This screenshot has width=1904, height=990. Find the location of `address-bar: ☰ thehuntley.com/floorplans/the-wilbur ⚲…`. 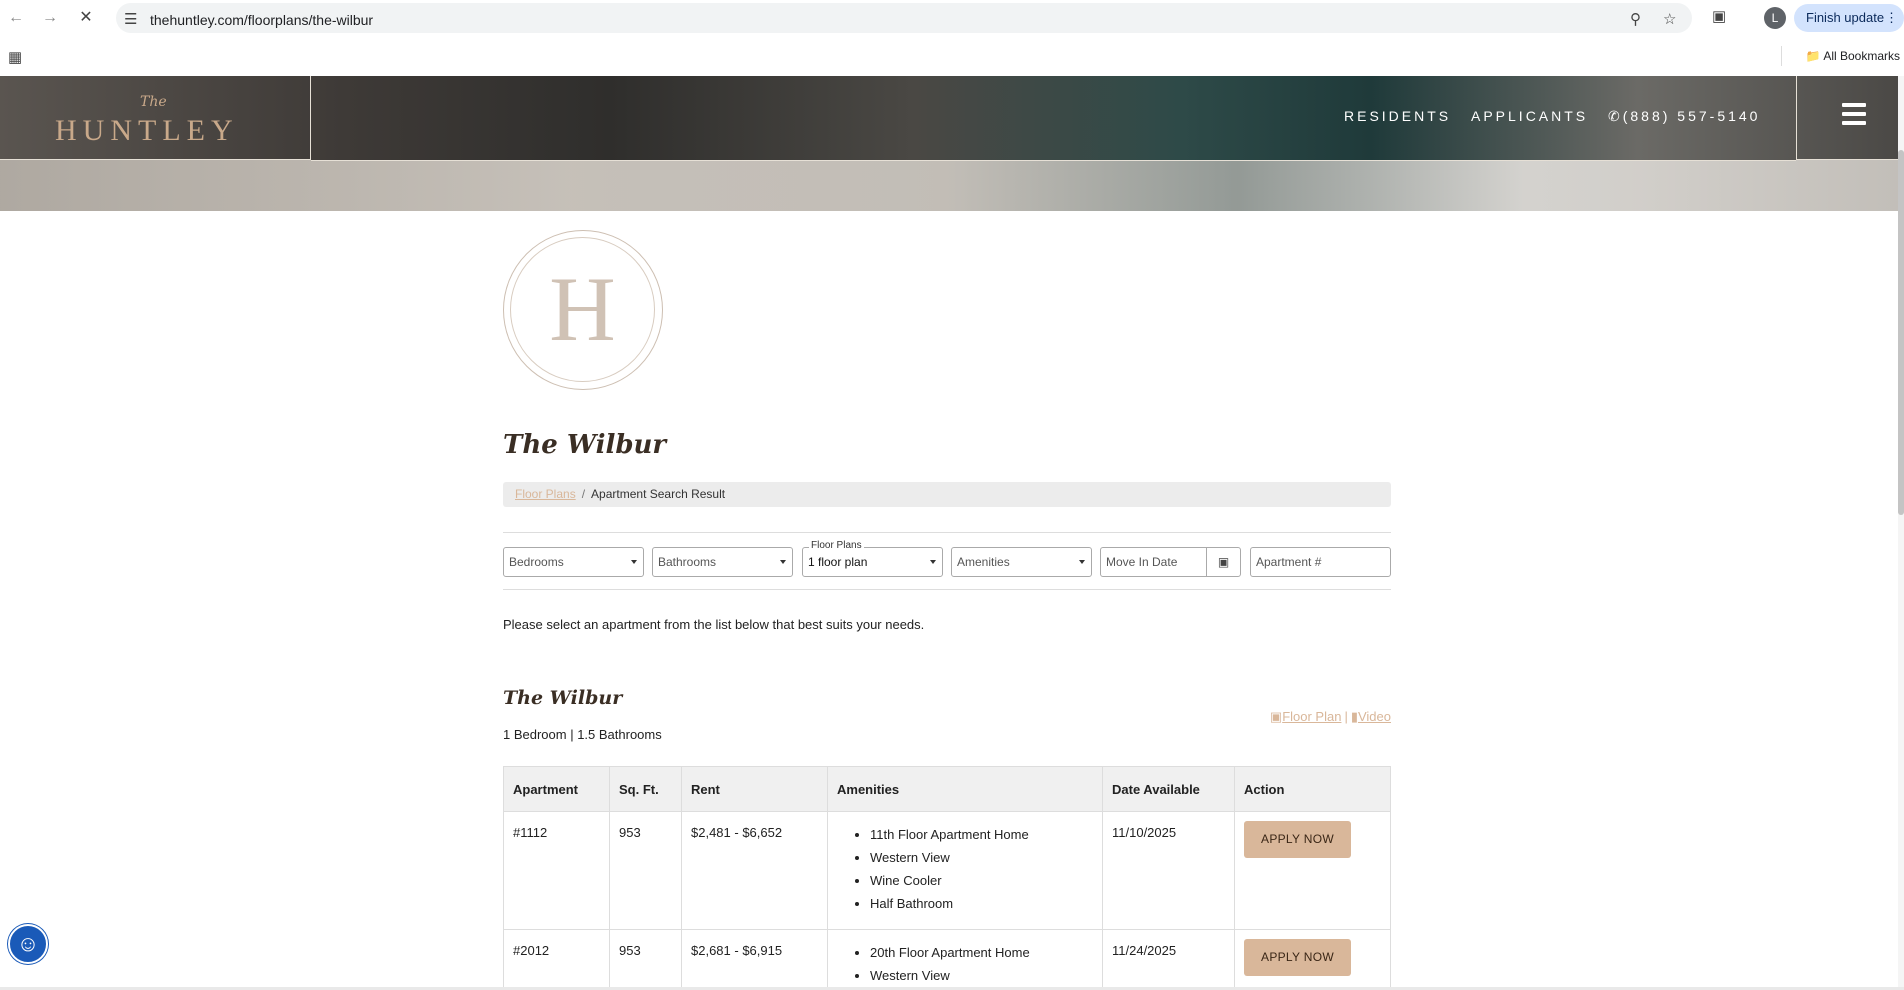

address-bar: ☰ thehuntley.com/floorplans/the-wilbur ⚲… is located at coordinates (904, 18).